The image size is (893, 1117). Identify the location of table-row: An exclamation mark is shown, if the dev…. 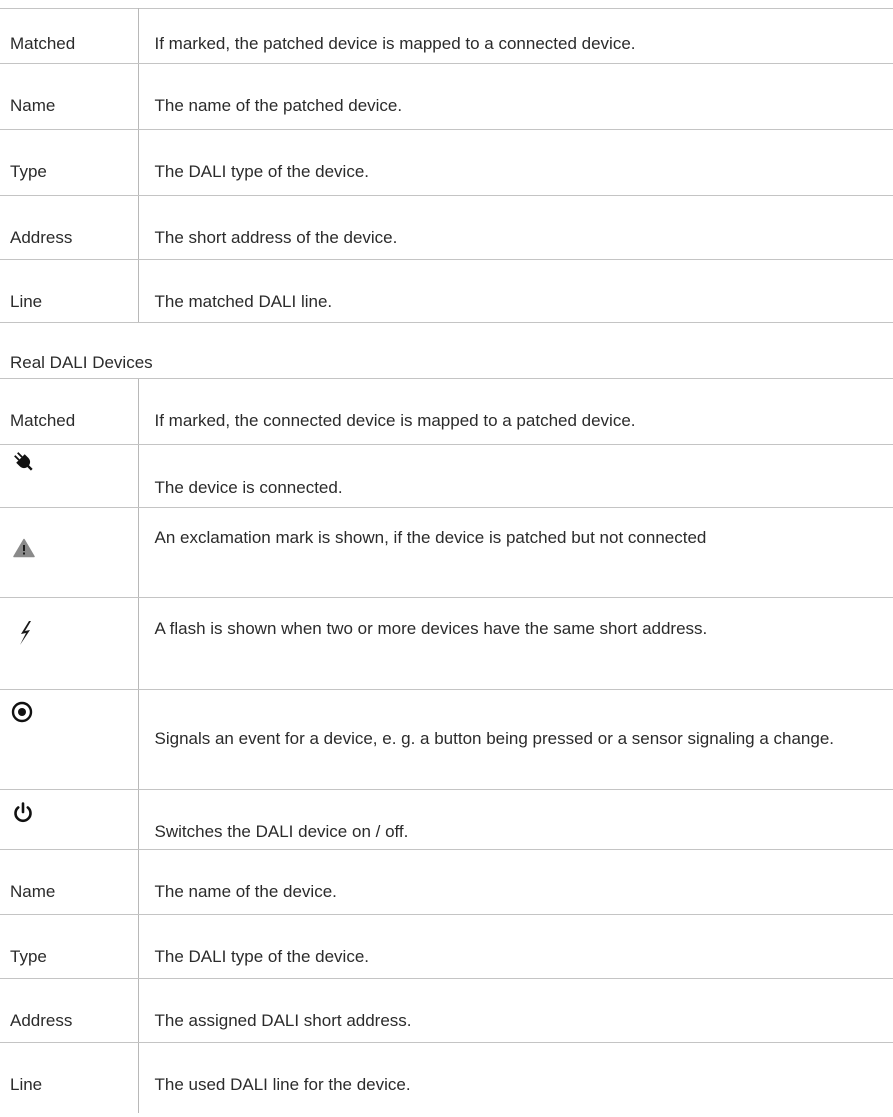
(446, 552).